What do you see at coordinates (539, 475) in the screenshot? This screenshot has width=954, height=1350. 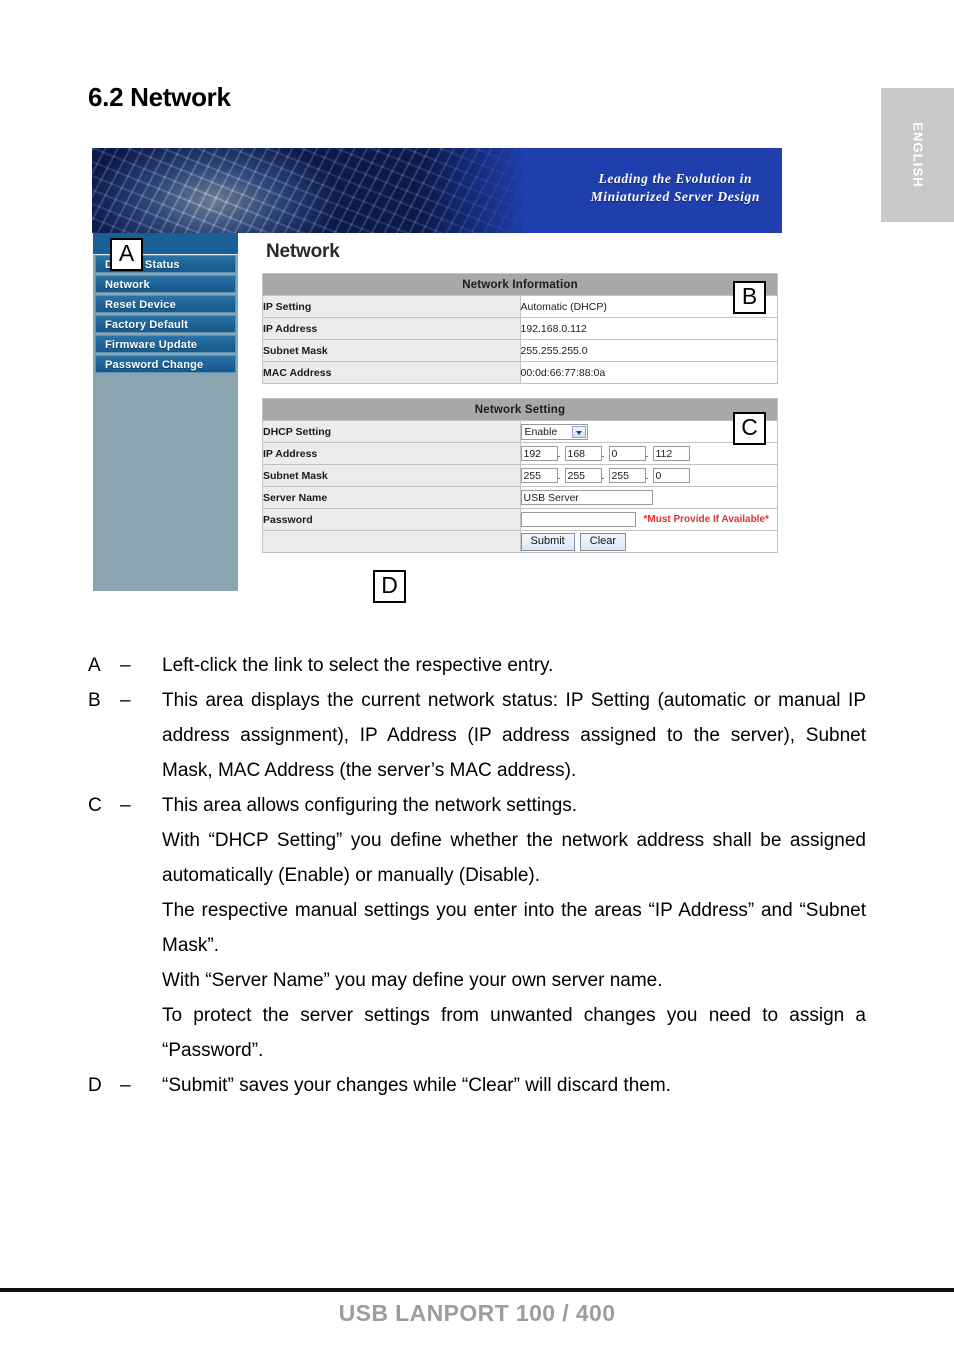 I see `mask-octet-1-input: 255` at bounding box center [539, 475].